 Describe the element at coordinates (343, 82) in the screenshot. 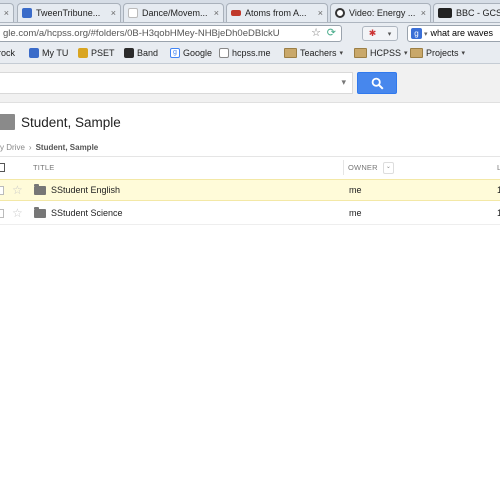

I see `search-options-chevron-icon: ▾` at that location.